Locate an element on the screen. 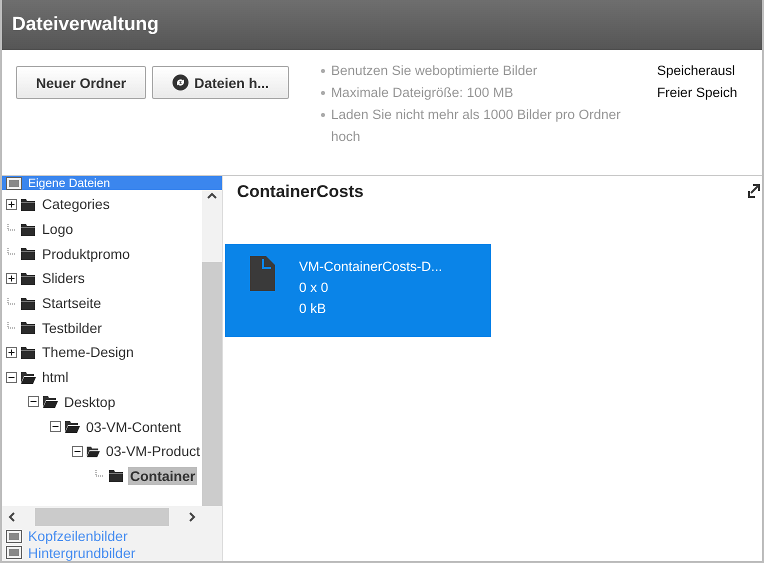  sidebar-section: Eigene Dateien is located at coordinates (112, 183).